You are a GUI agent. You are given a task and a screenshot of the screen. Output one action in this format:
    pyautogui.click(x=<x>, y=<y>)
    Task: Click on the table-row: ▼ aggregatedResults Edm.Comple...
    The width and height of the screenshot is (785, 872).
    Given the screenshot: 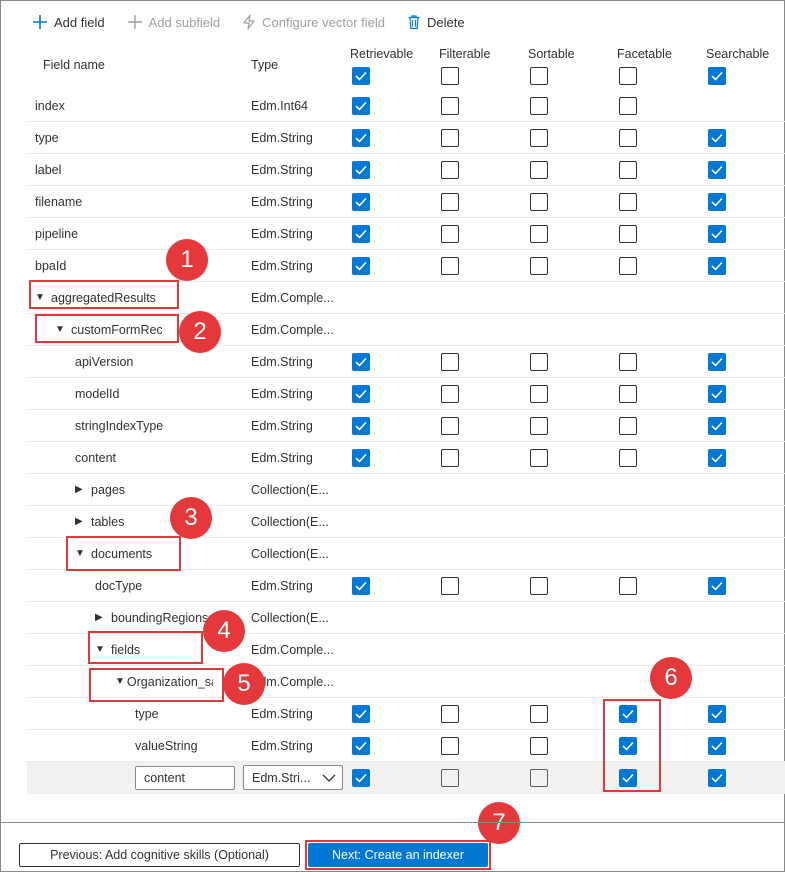 What is the action you would take?
    pyautogui.click(x=406, y=298)
    